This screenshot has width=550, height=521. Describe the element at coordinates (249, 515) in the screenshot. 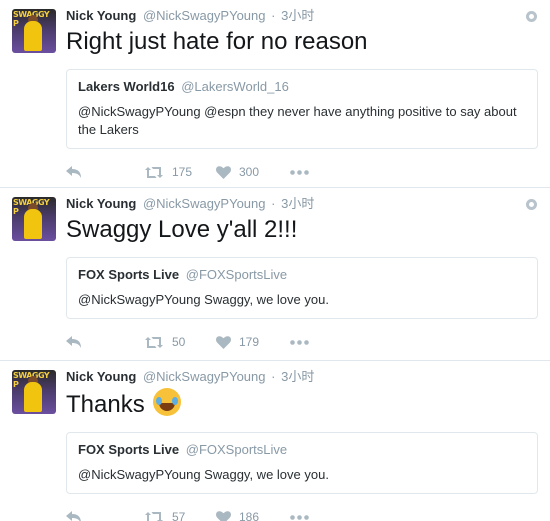

I see `like-count: 186` at that location.